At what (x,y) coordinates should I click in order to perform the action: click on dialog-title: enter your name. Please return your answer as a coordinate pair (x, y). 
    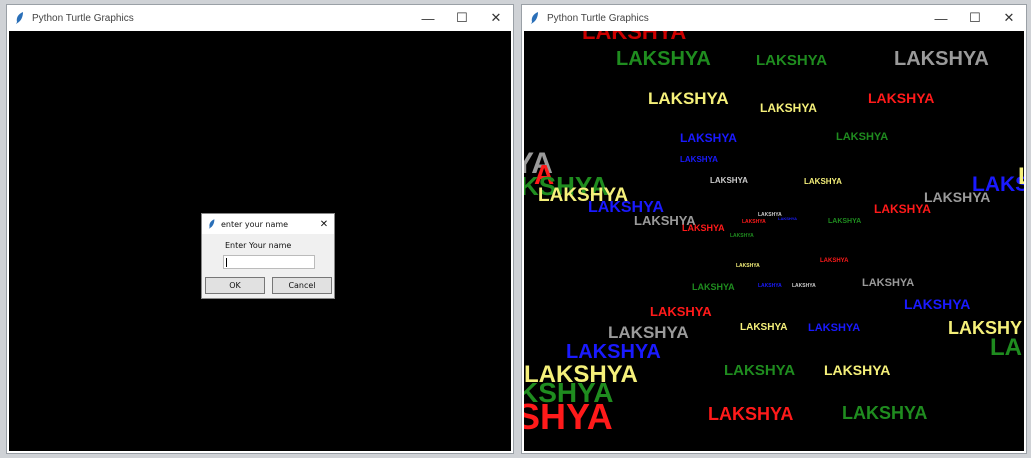
    Looking at the image, I should click on (255, 224).